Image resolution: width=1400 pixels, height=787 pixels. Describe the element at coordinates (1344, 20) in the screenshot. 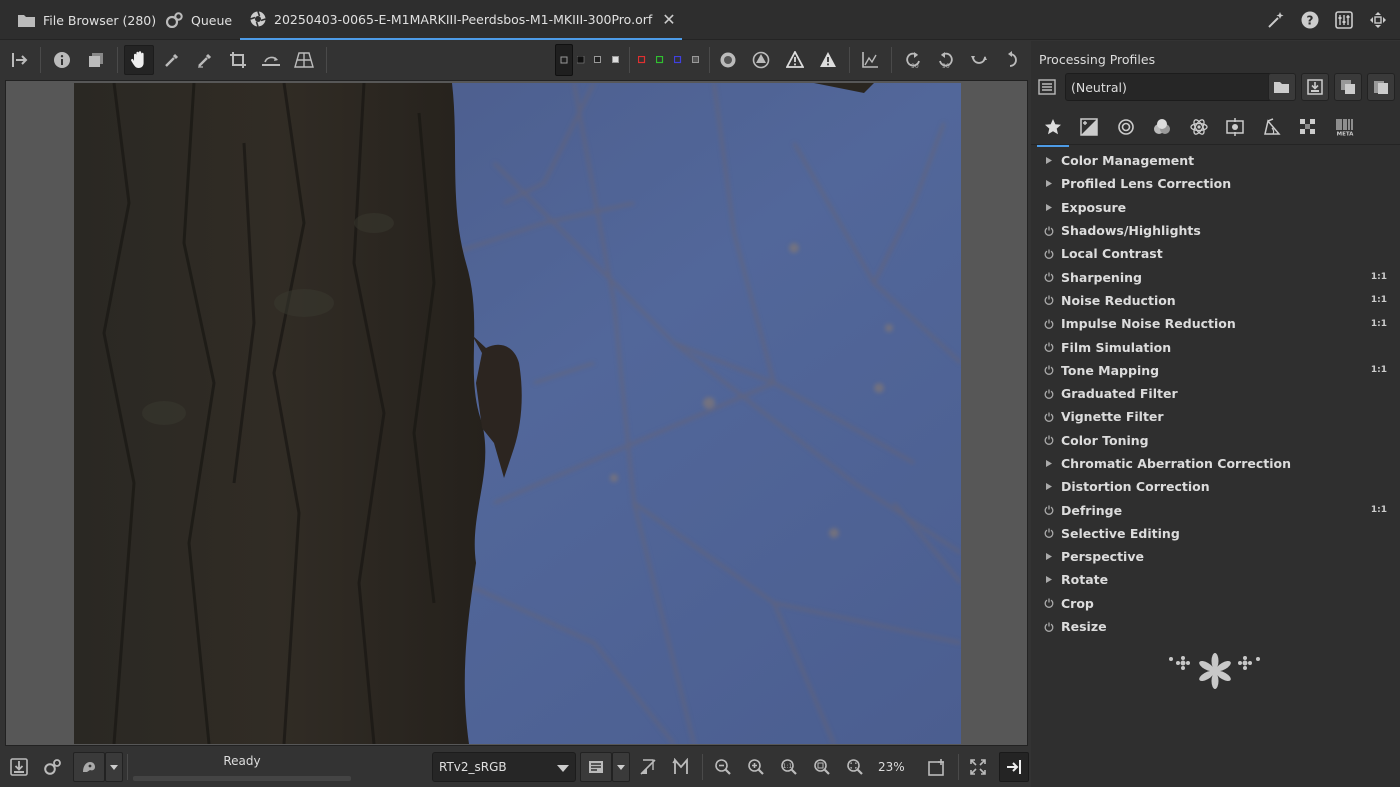

I see `preferences-icon` at that location.